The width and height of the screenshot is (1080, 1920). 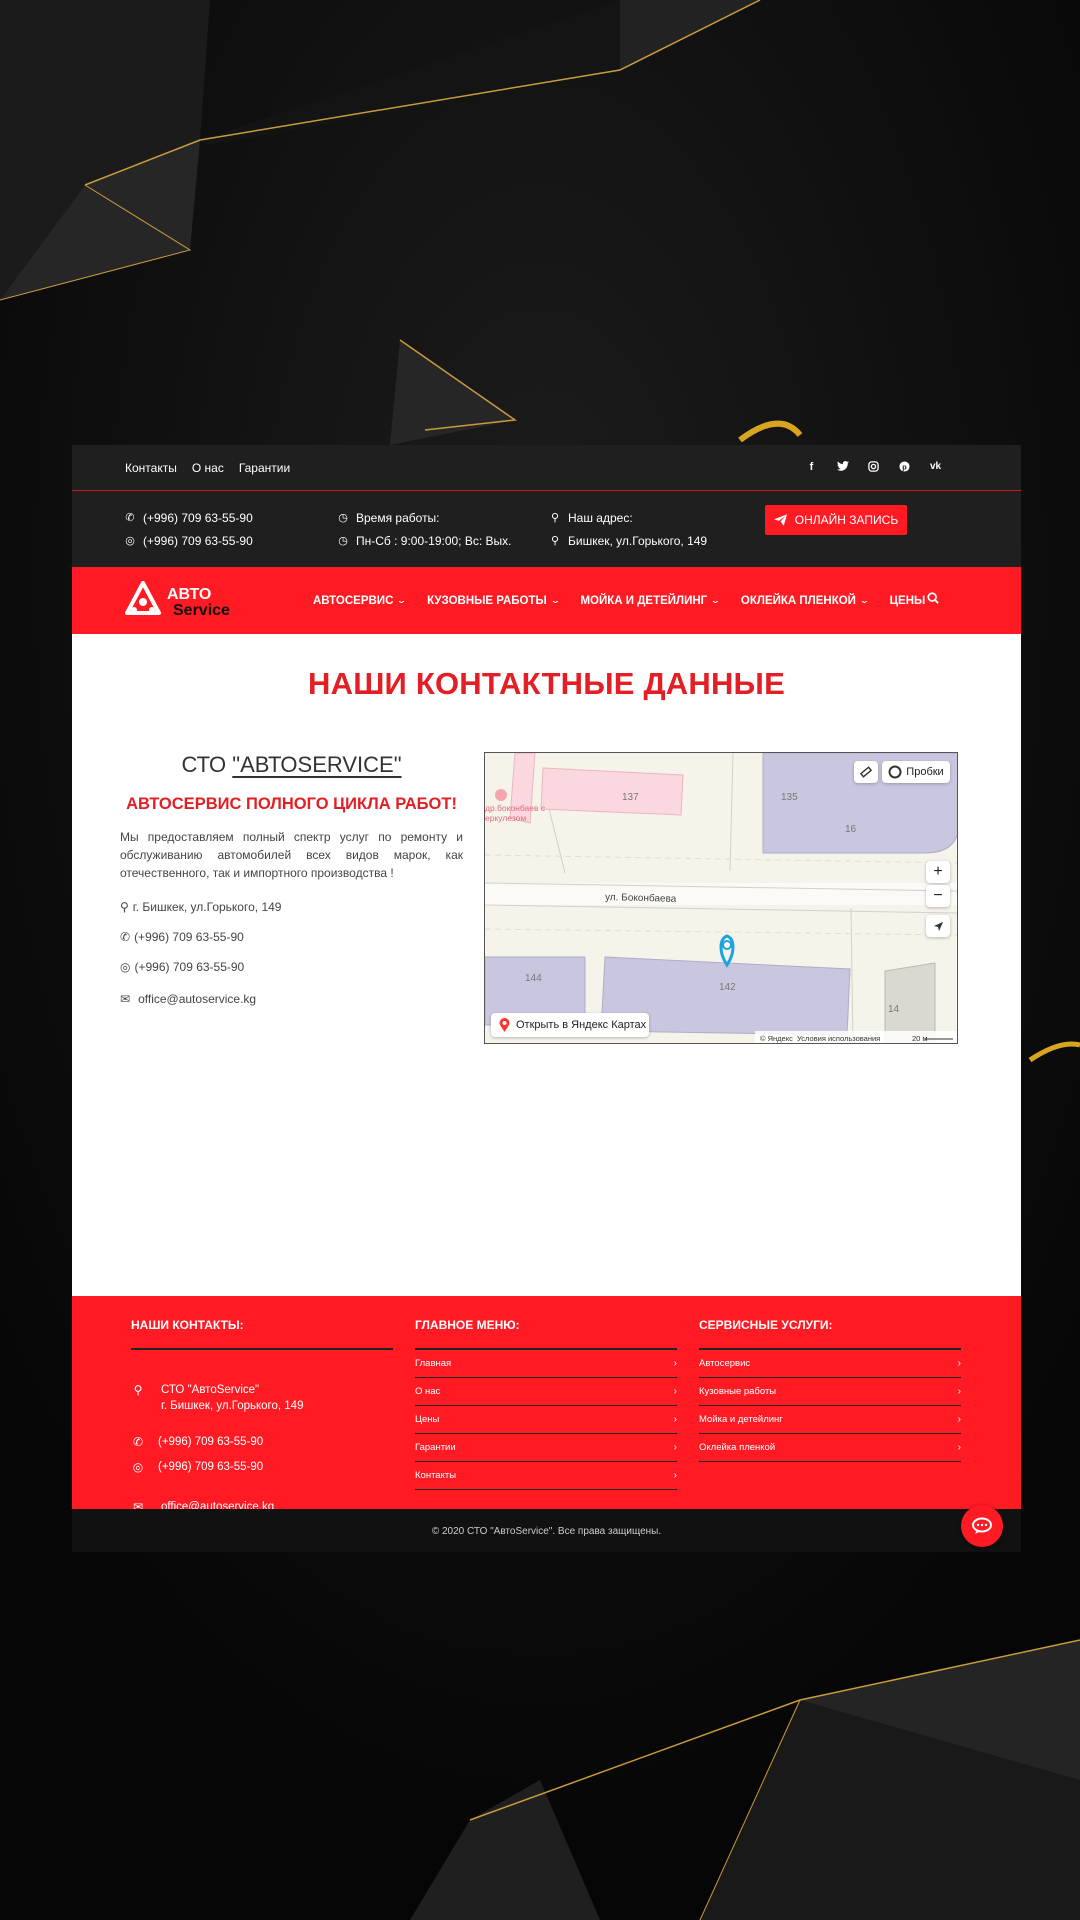 What do you see at coordinates (776, 1038) in the screenshot?
I see `map-copyright: © Яндекс` at bounding box center [776, 1038].